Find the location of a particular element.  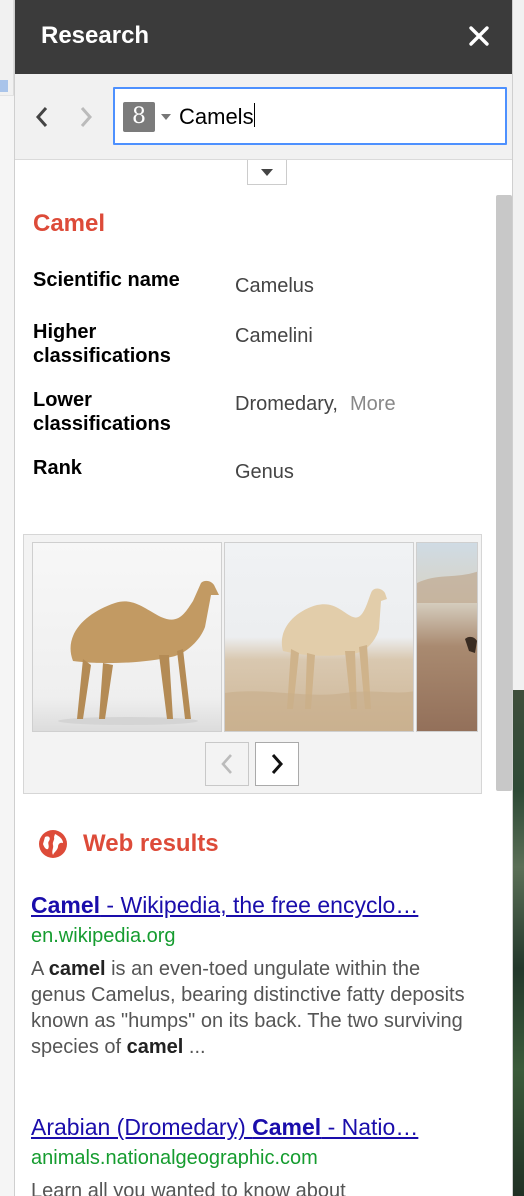

back-arrow-icon is located at coordinates (42, 117).